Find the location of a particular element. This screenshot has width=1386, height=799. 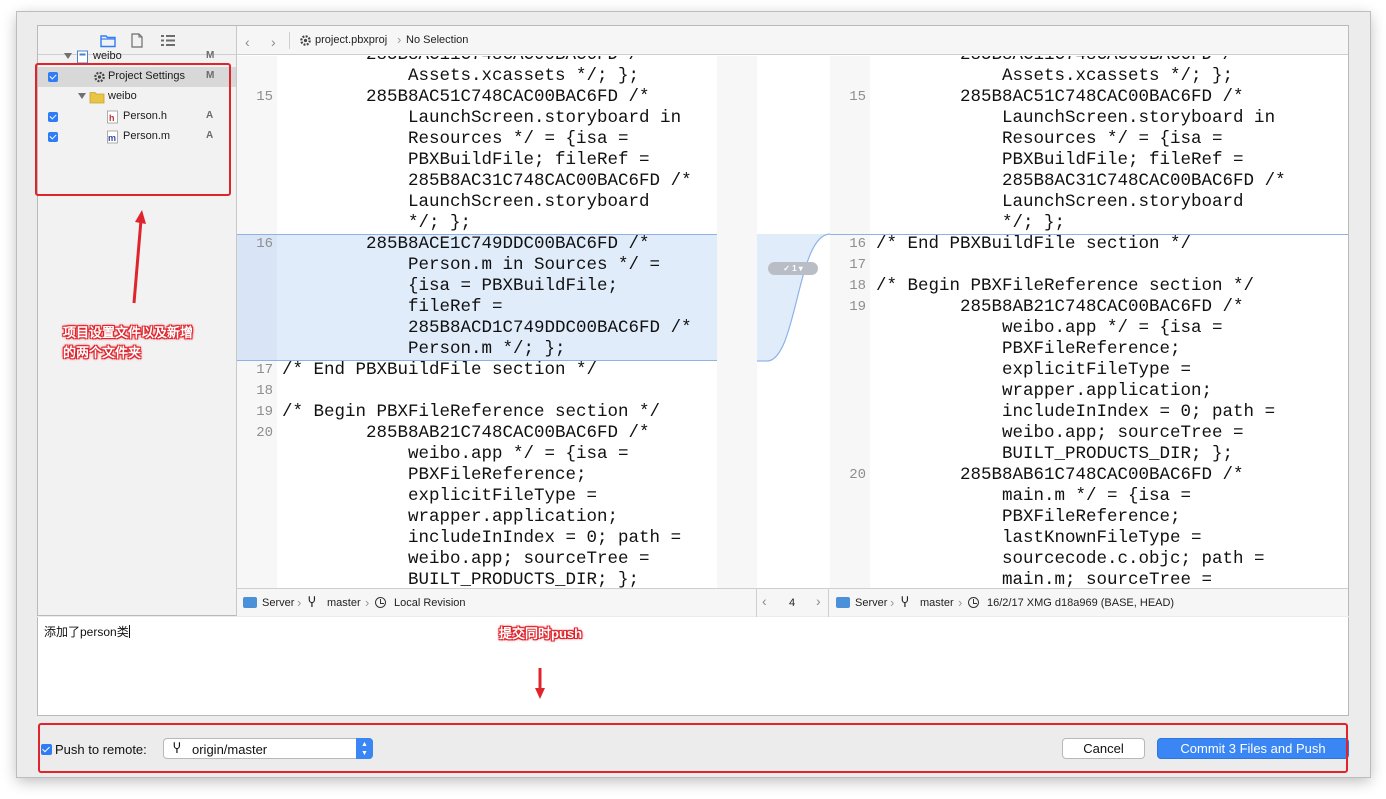

commit-message-value: 添加了person类 is located at coordinates (86, 632).